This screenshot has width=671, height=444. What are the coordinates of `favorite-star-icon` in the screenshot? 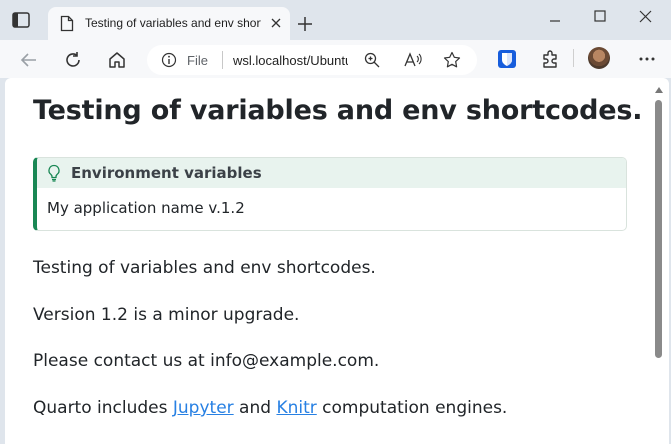 It's located at (452, 60).